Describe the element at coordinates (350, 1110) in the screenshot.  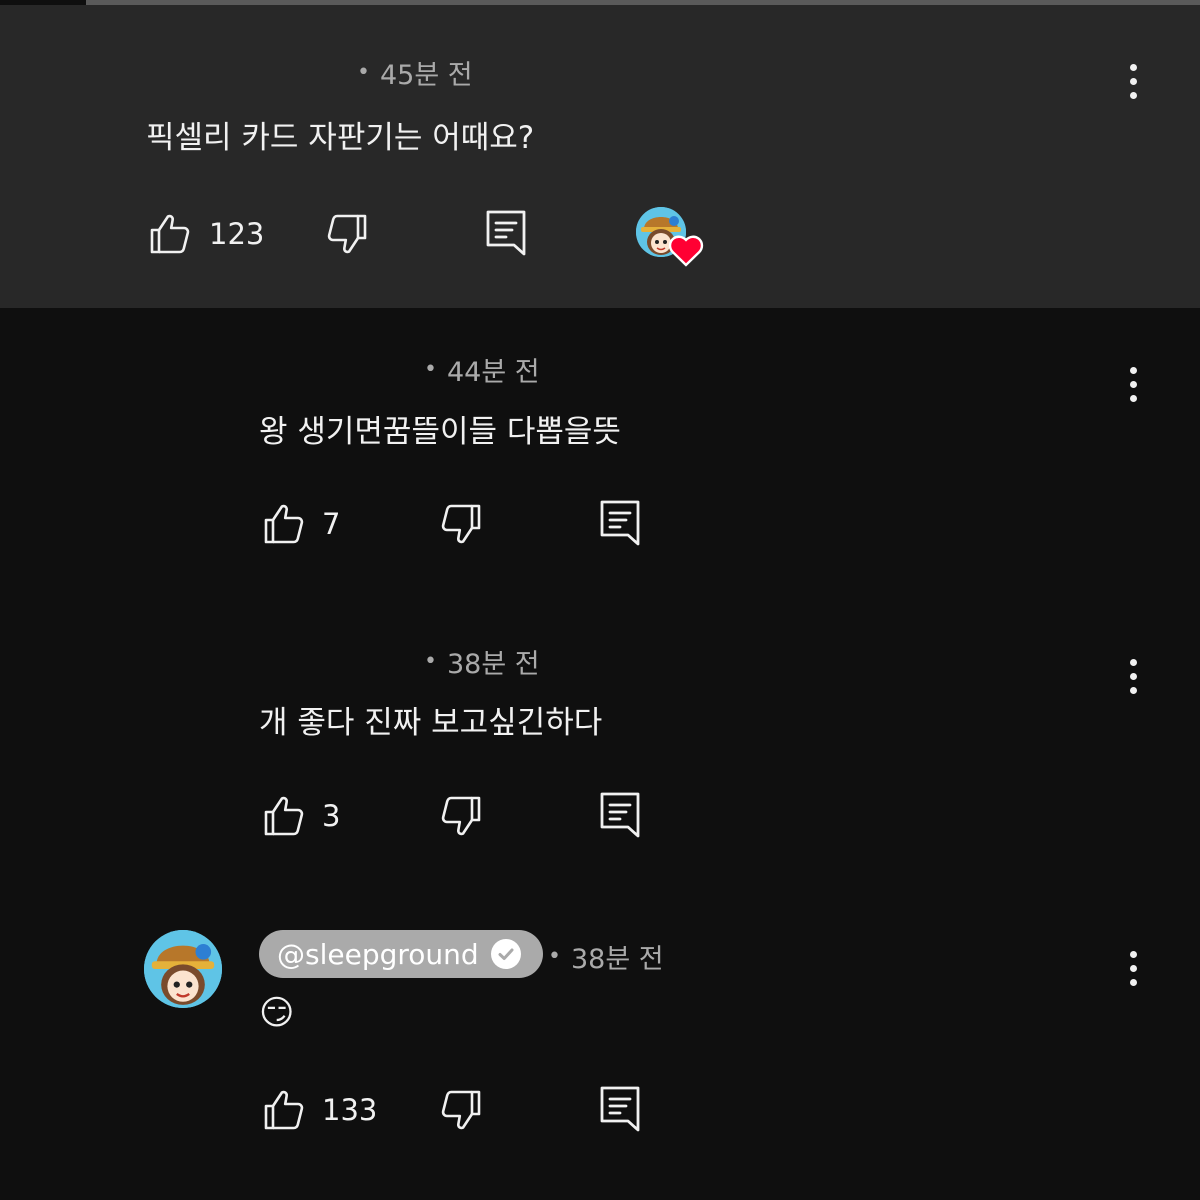
I see `like-count: 133` at that location.